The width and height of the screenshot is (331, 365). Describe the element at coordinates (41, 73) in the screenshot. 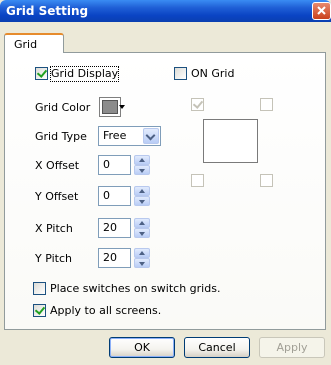

I see `grid-display-checkbox` at that location.